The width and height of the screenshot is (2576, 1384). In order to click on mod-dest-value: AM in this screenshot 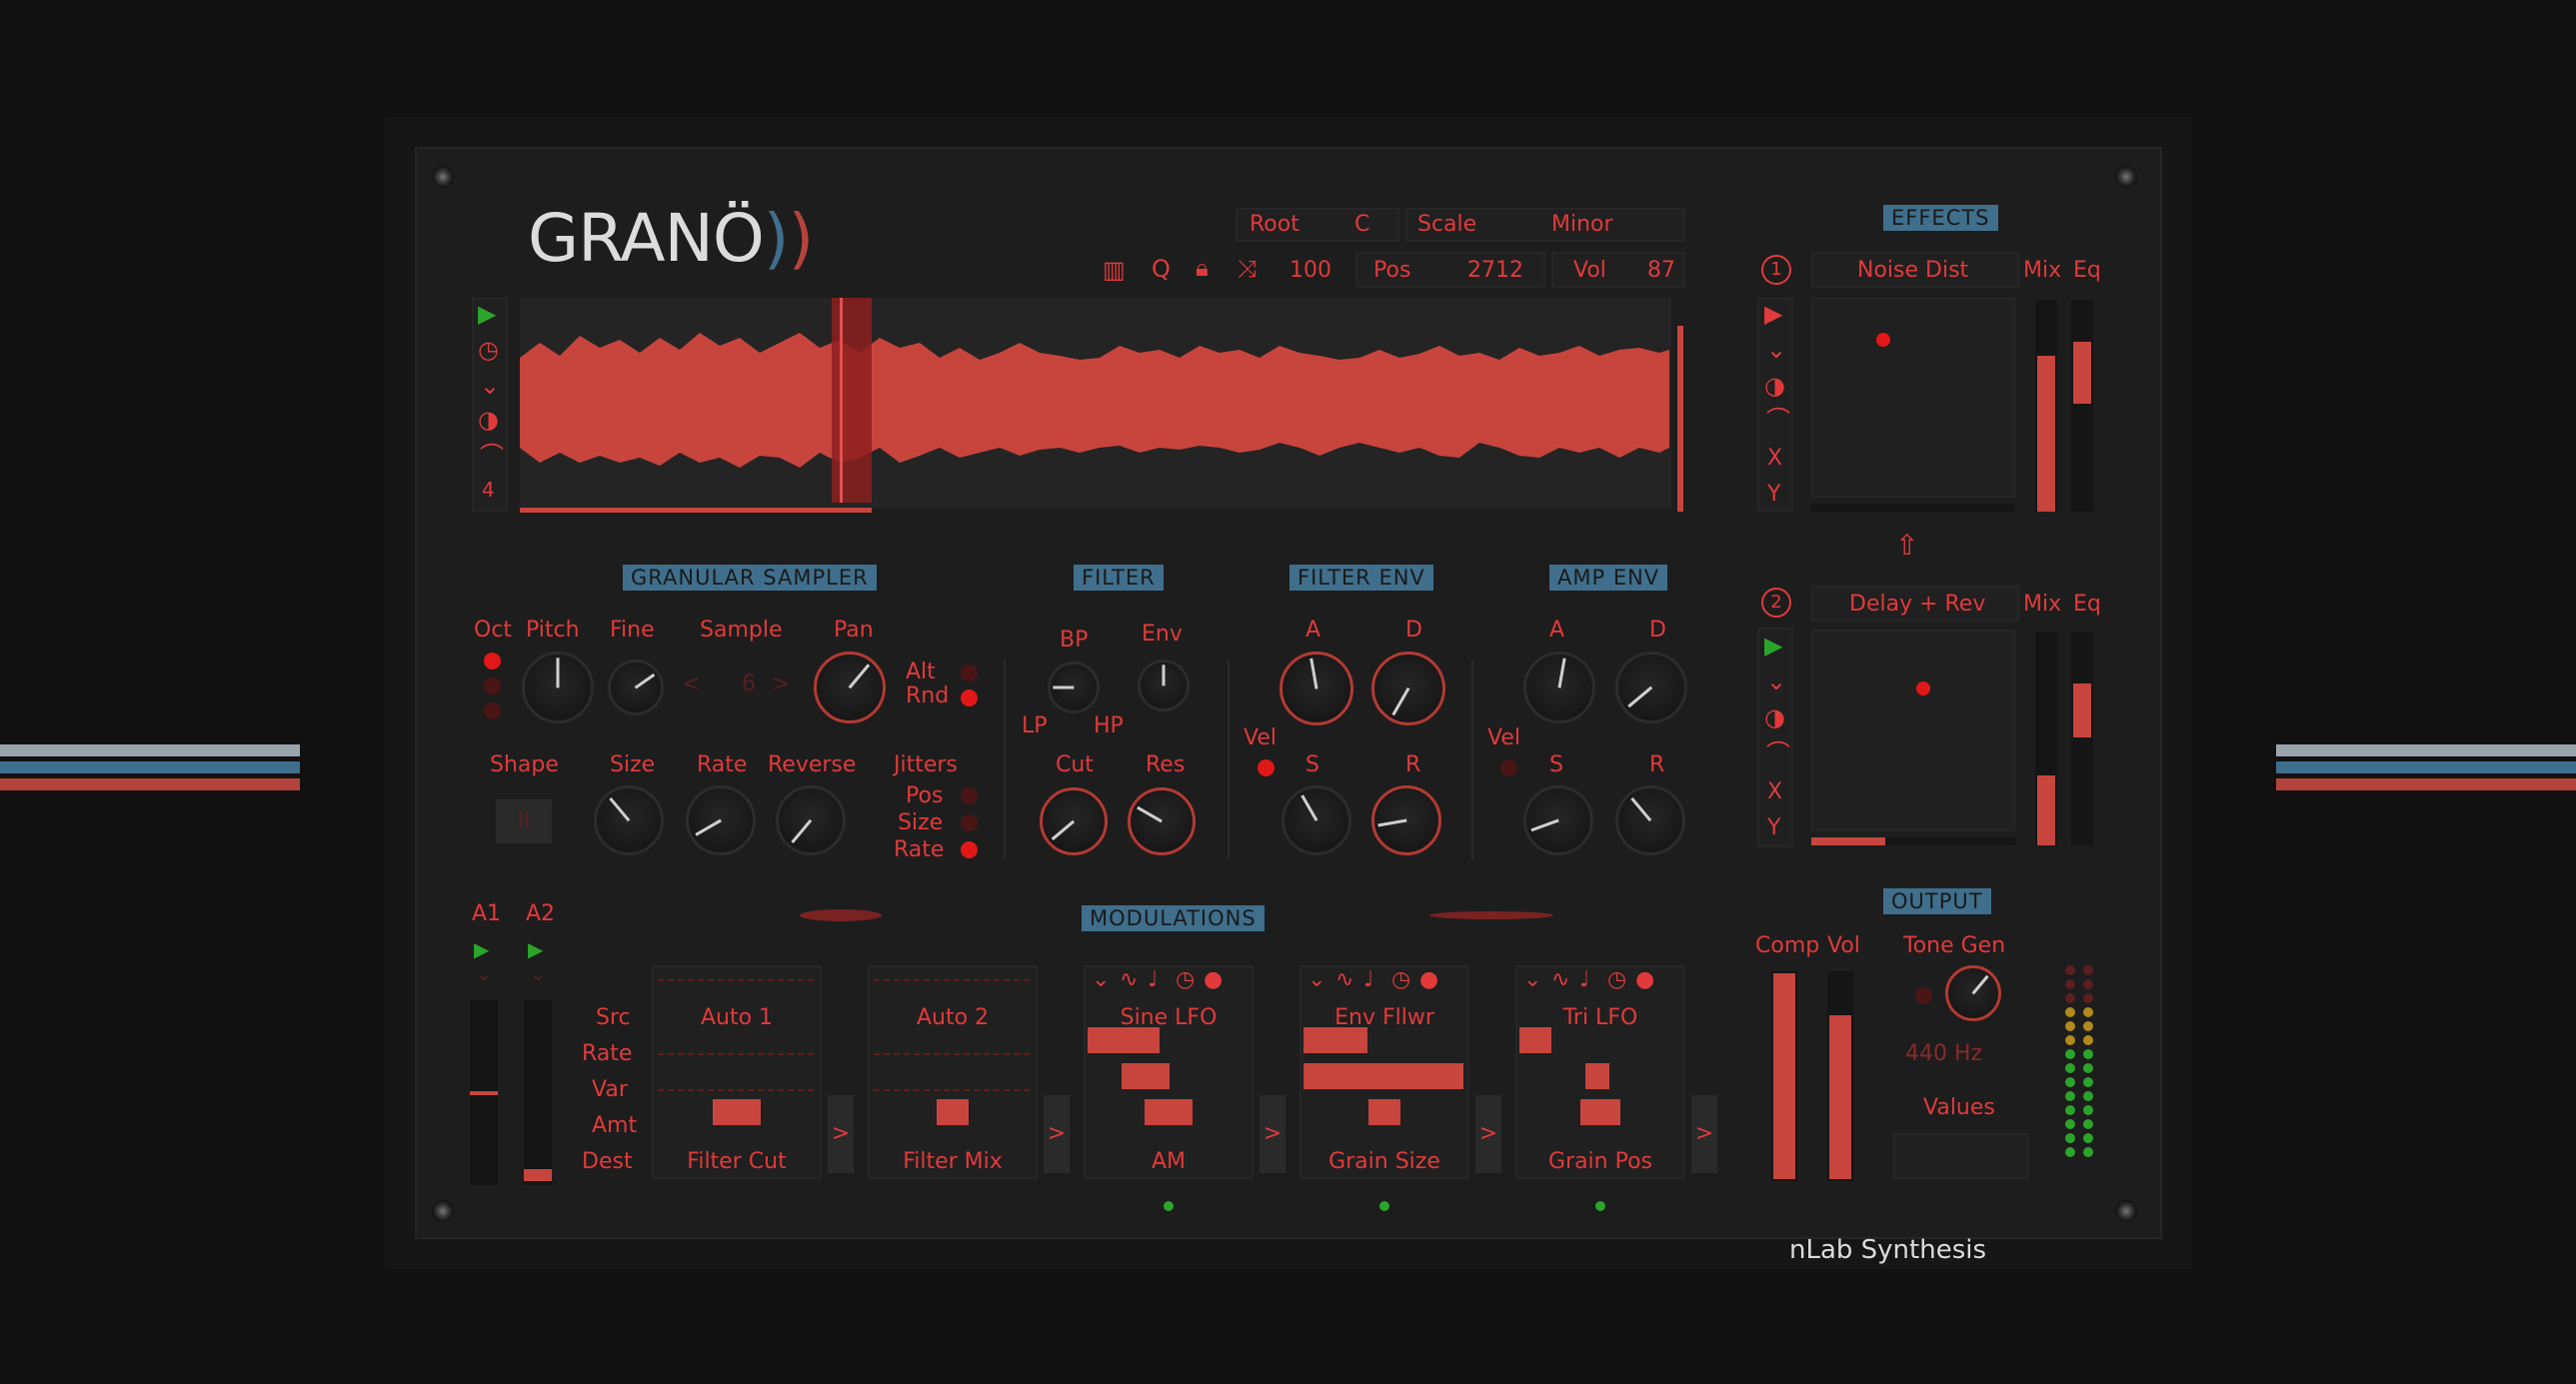, I will do `click(1169, 1162)`.